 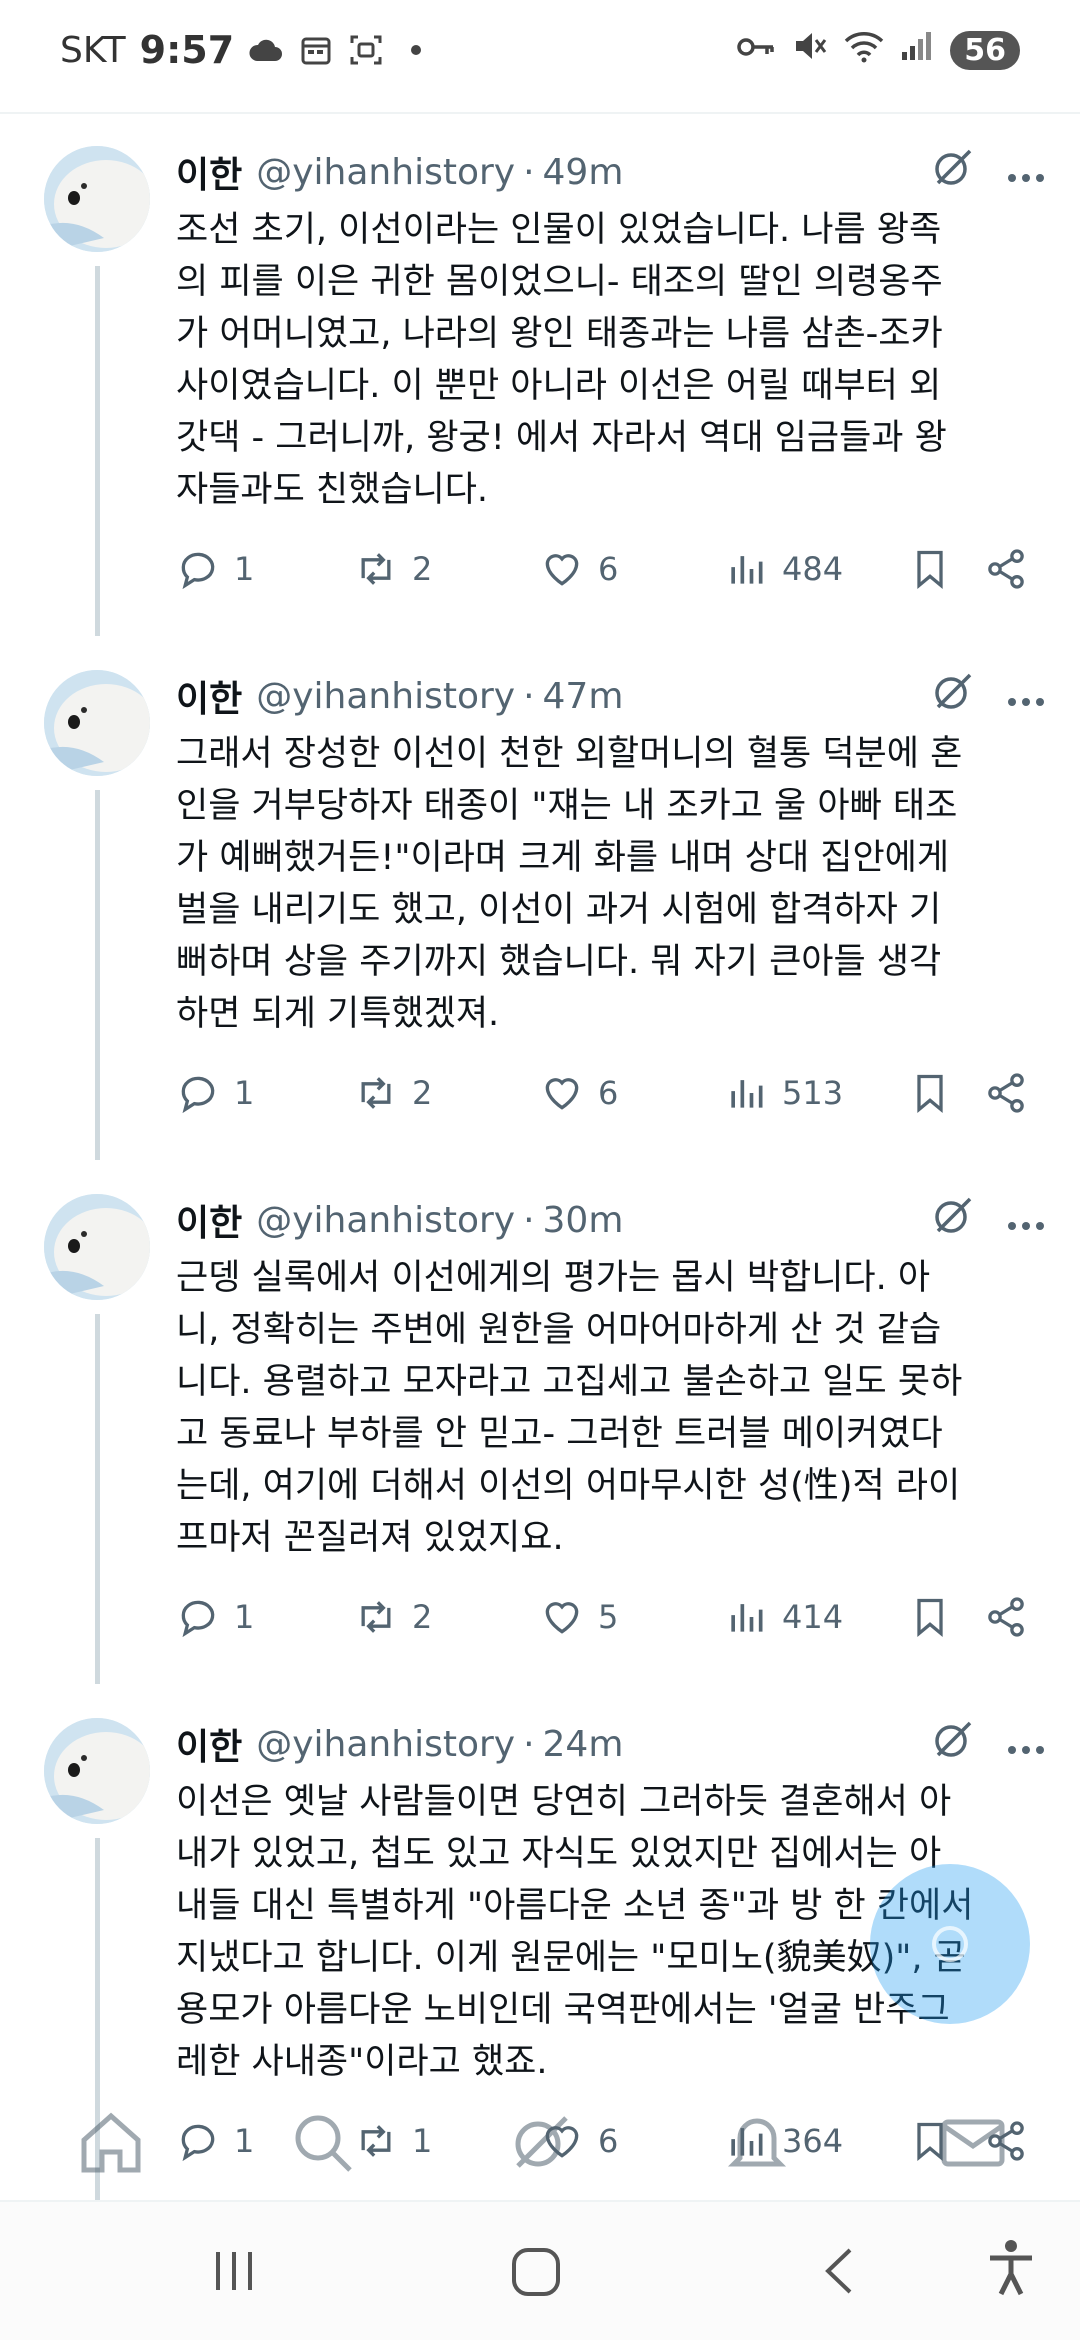 What do you see at coordinates (235, 2273) in the screenshot?
I see `recent-apps-icon` at bounding box center [235, 2273].